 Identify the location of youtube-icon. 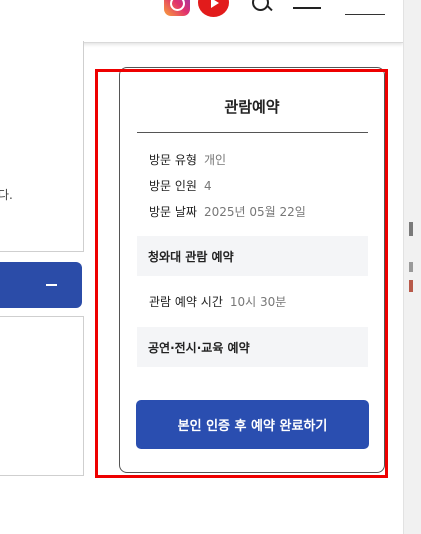
(213, 8).